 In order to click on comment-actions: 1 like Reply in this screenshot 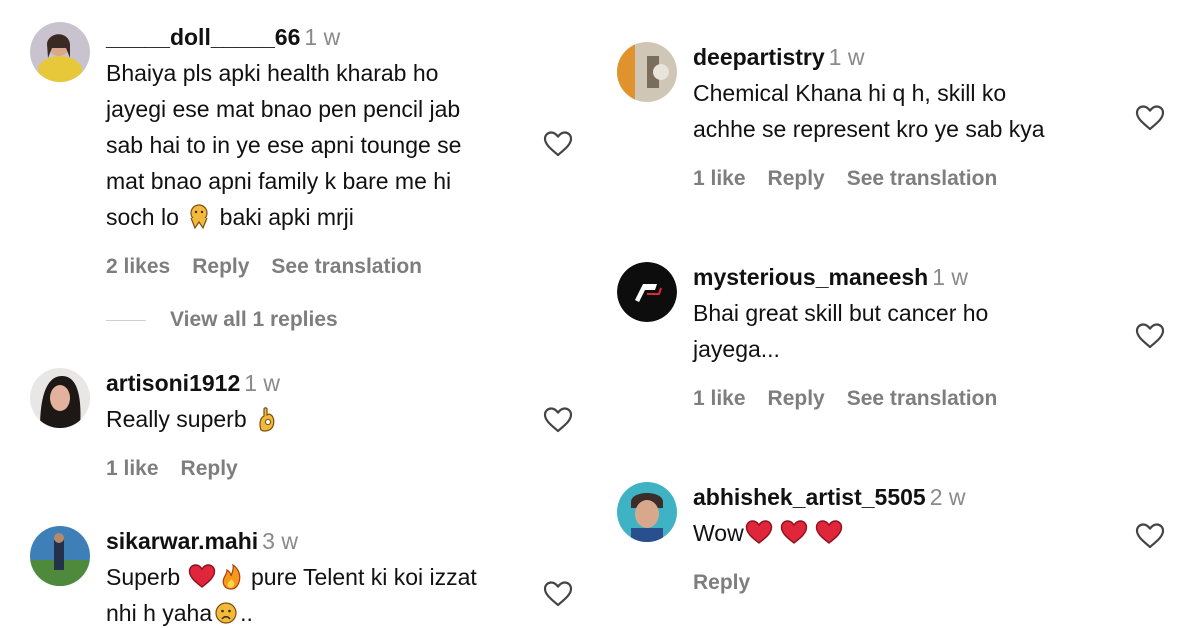, I will do `click(326, 469)`.